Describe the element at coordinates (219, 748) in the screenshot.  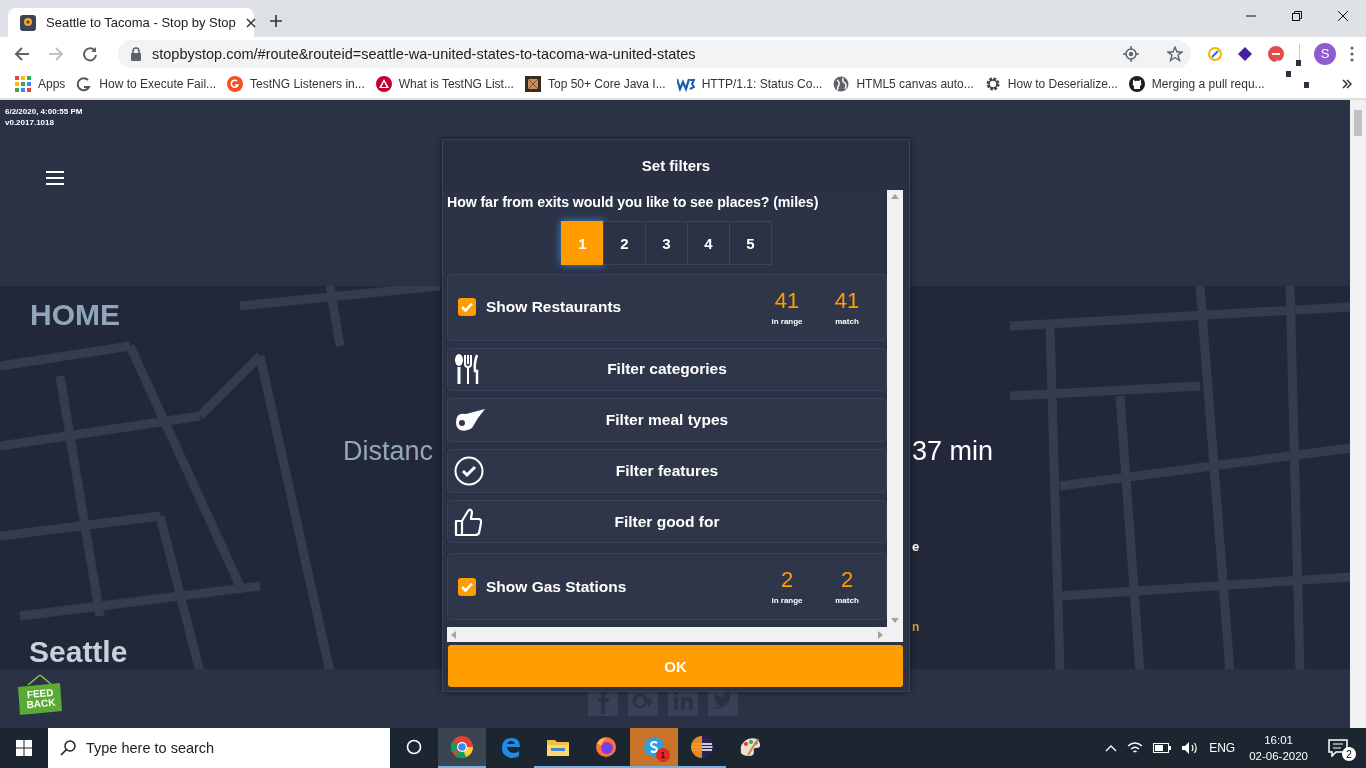
I see `taskbar-search-field: Type here to search` at that location.